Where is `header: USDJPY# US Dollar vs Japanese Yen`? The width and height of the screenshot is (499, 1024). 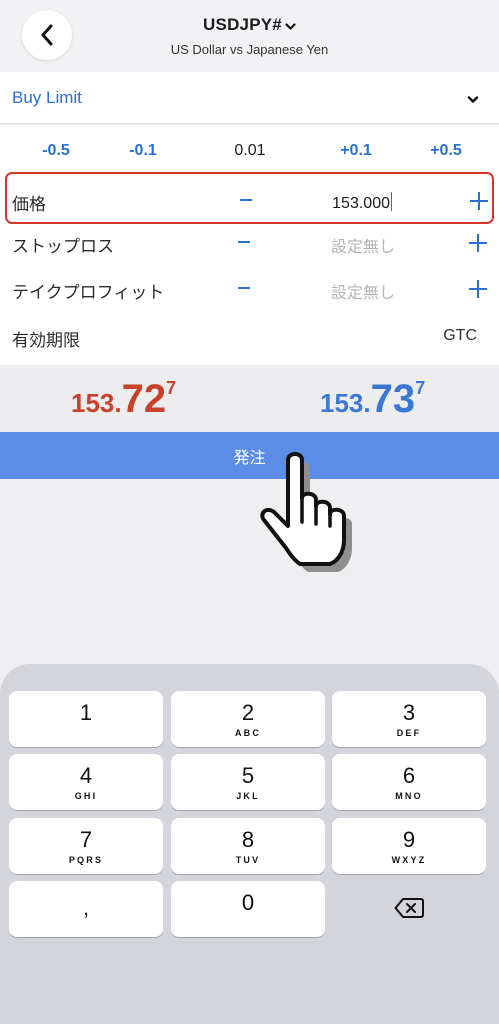 header: USDJPY# US Dollar vs Japanese Yen is located at coordinates (249, 36).